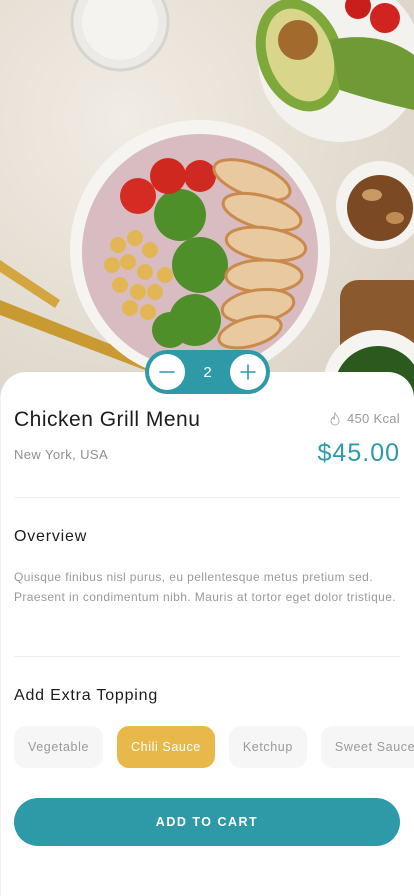 This screenshot has width=414, height=896. I want to click on product-title: Chicken Grill Menu, so click(107, 419).